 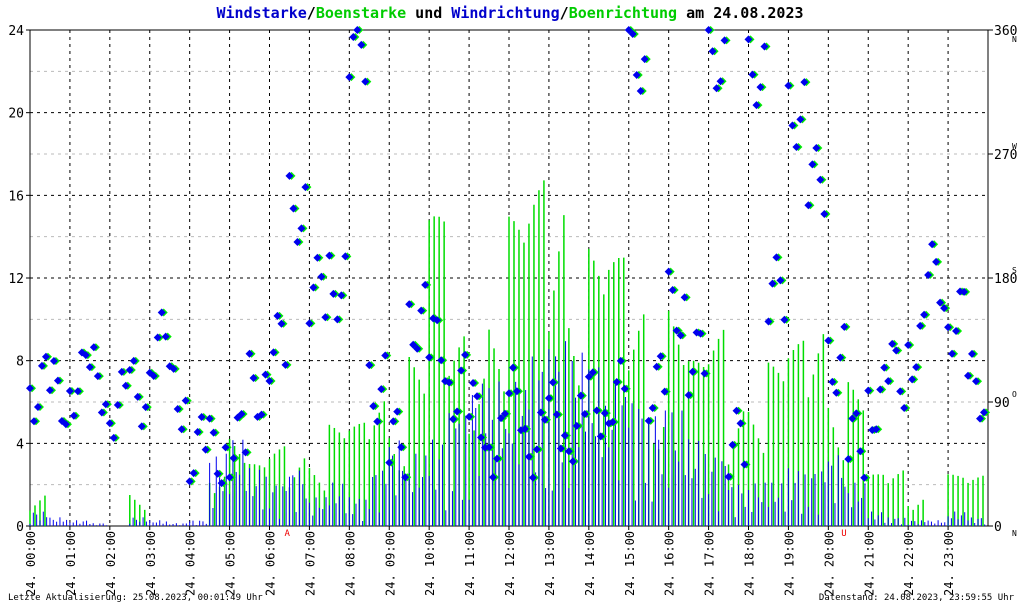 What do you see at coordinates (1014, 270) in the screenshot?
I see `compass-label: S` at bounding box center [1014, 270].